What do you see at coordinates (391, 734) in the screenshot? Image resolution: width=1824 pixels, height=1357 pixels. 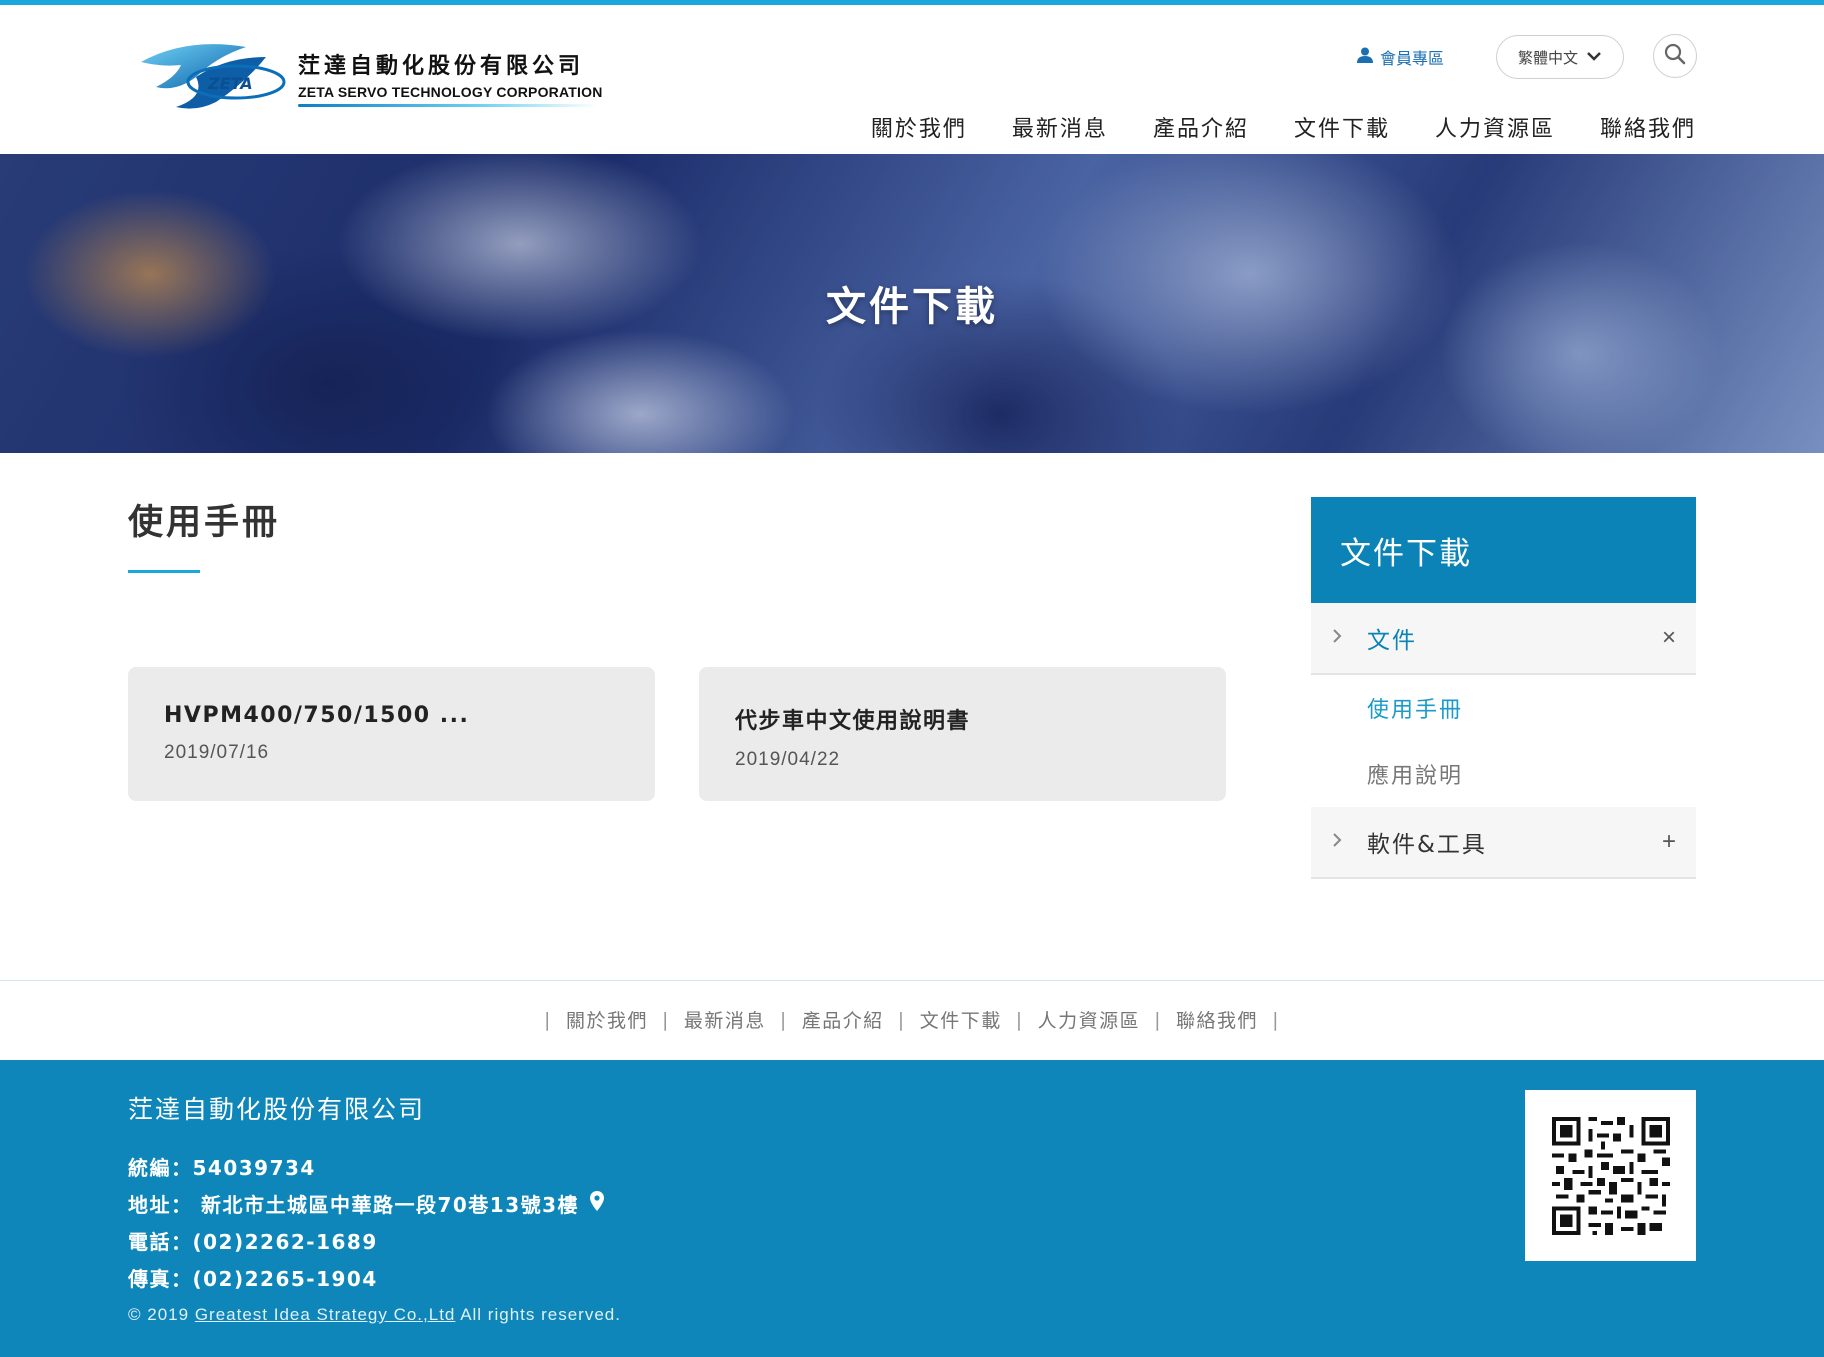 I see `document-card: HVPM400/750/1500 ... 2019/07/16` at bounding box center [391, 734].